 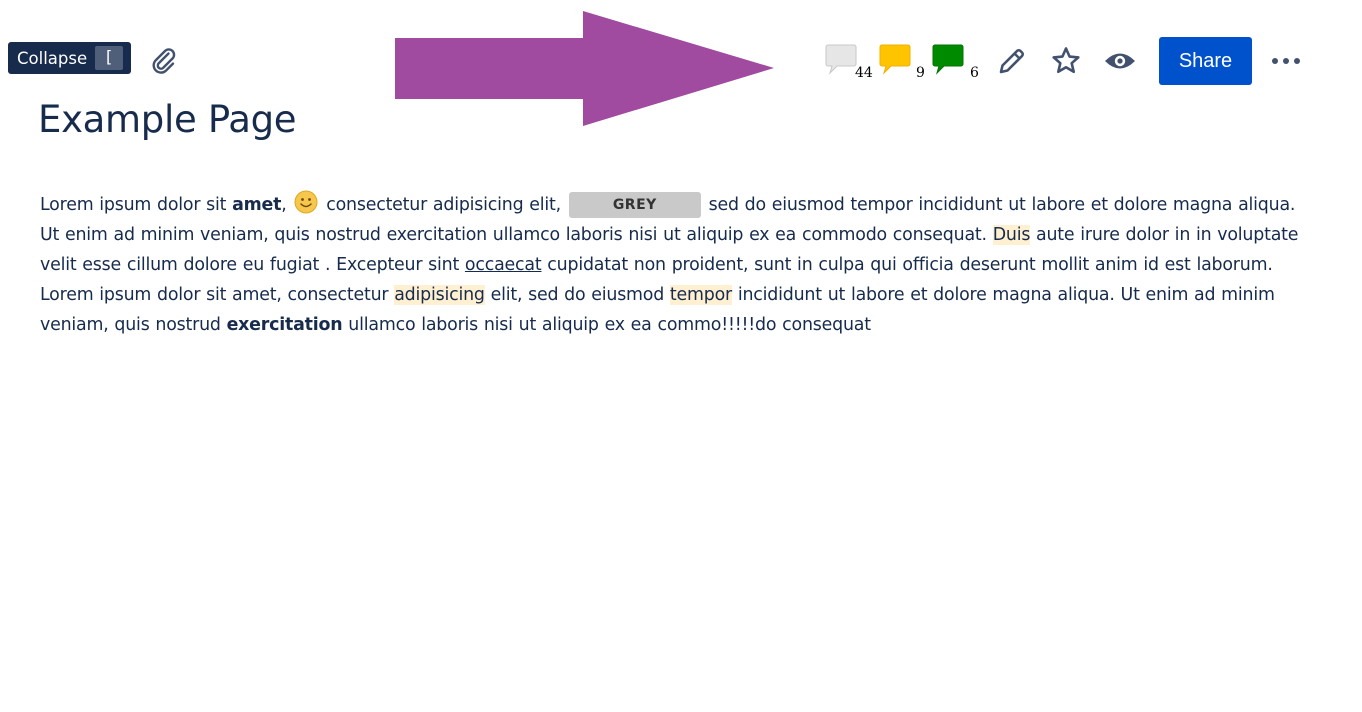 What do you see at coordinates (136, 205) in the screenshot?
I see `body-text-run: Lorem ipsum dolor sit` at bounding box center [136, 205].